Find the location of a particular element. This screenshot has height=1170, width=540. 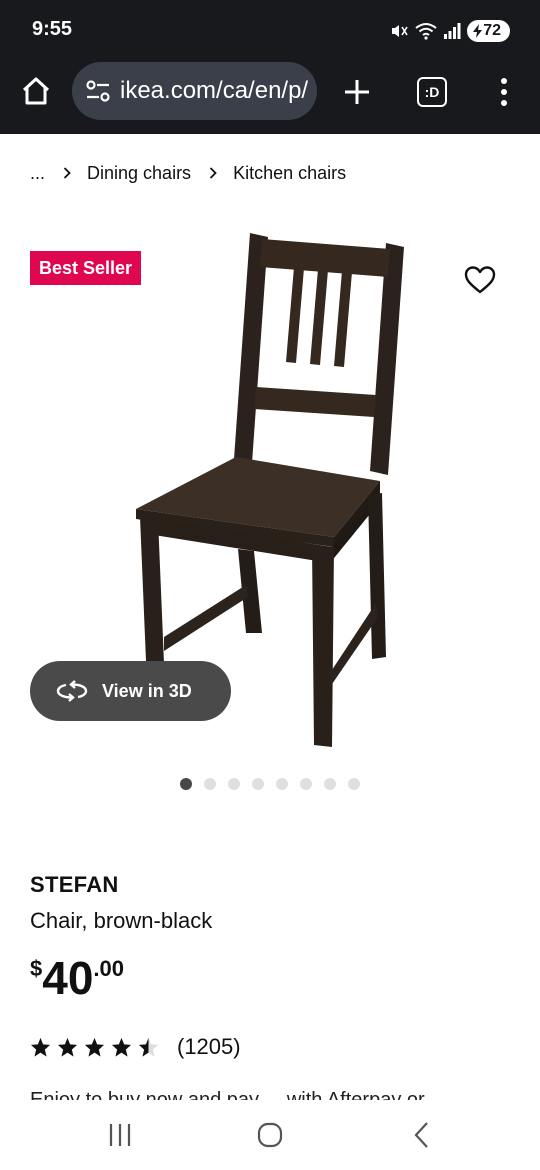

signal-icon is located at coordinates (452, 31).